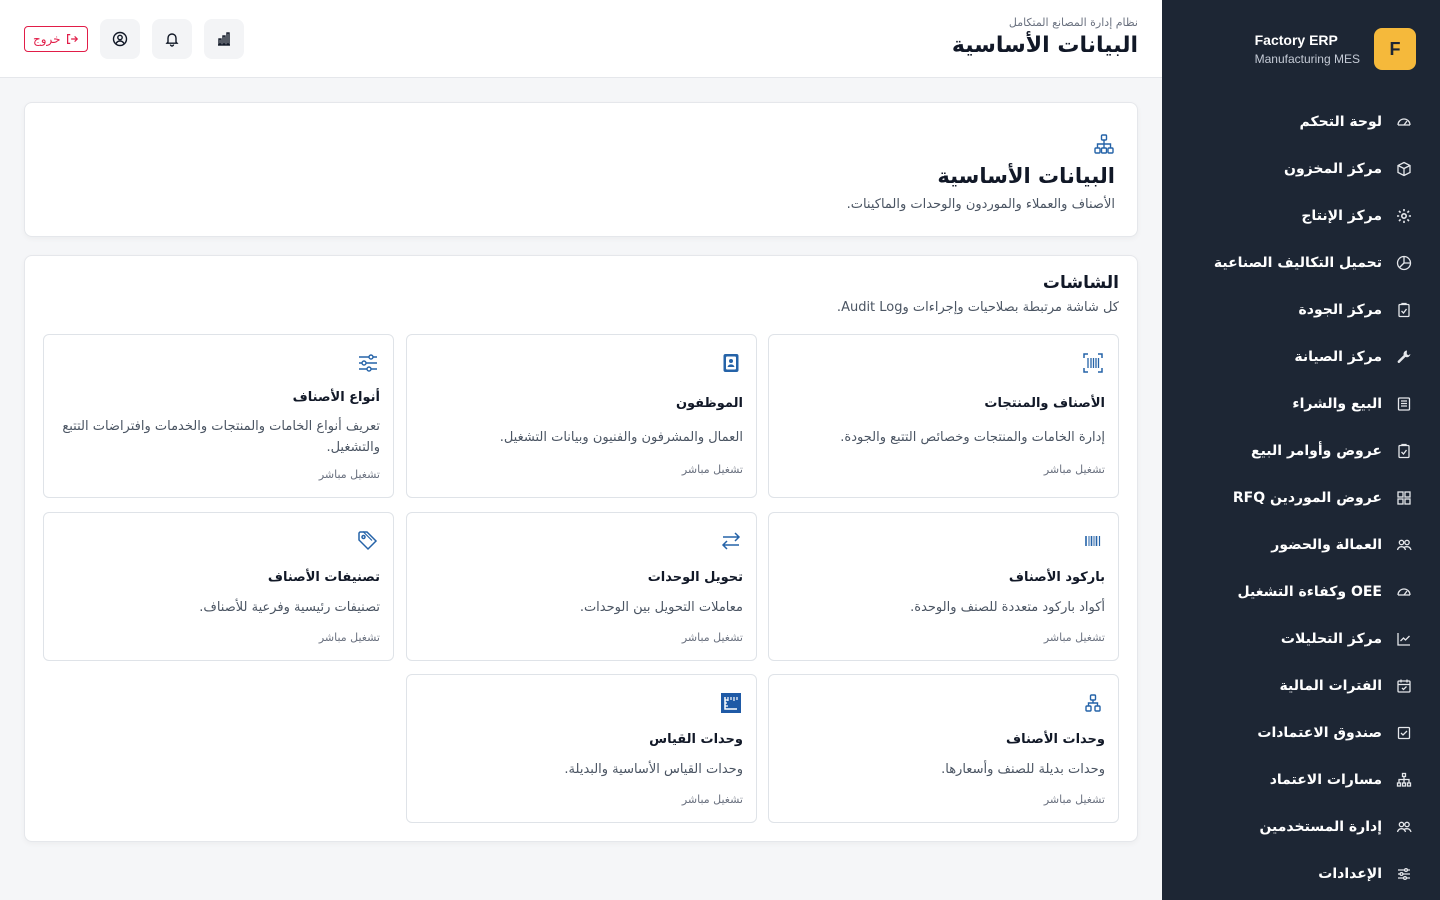 This screenshot has width=1440, height=900. Describe the element at coordinates (1350, 873) in the screenshot. I see `sidebar-item-label: الإعدادات` at that location.